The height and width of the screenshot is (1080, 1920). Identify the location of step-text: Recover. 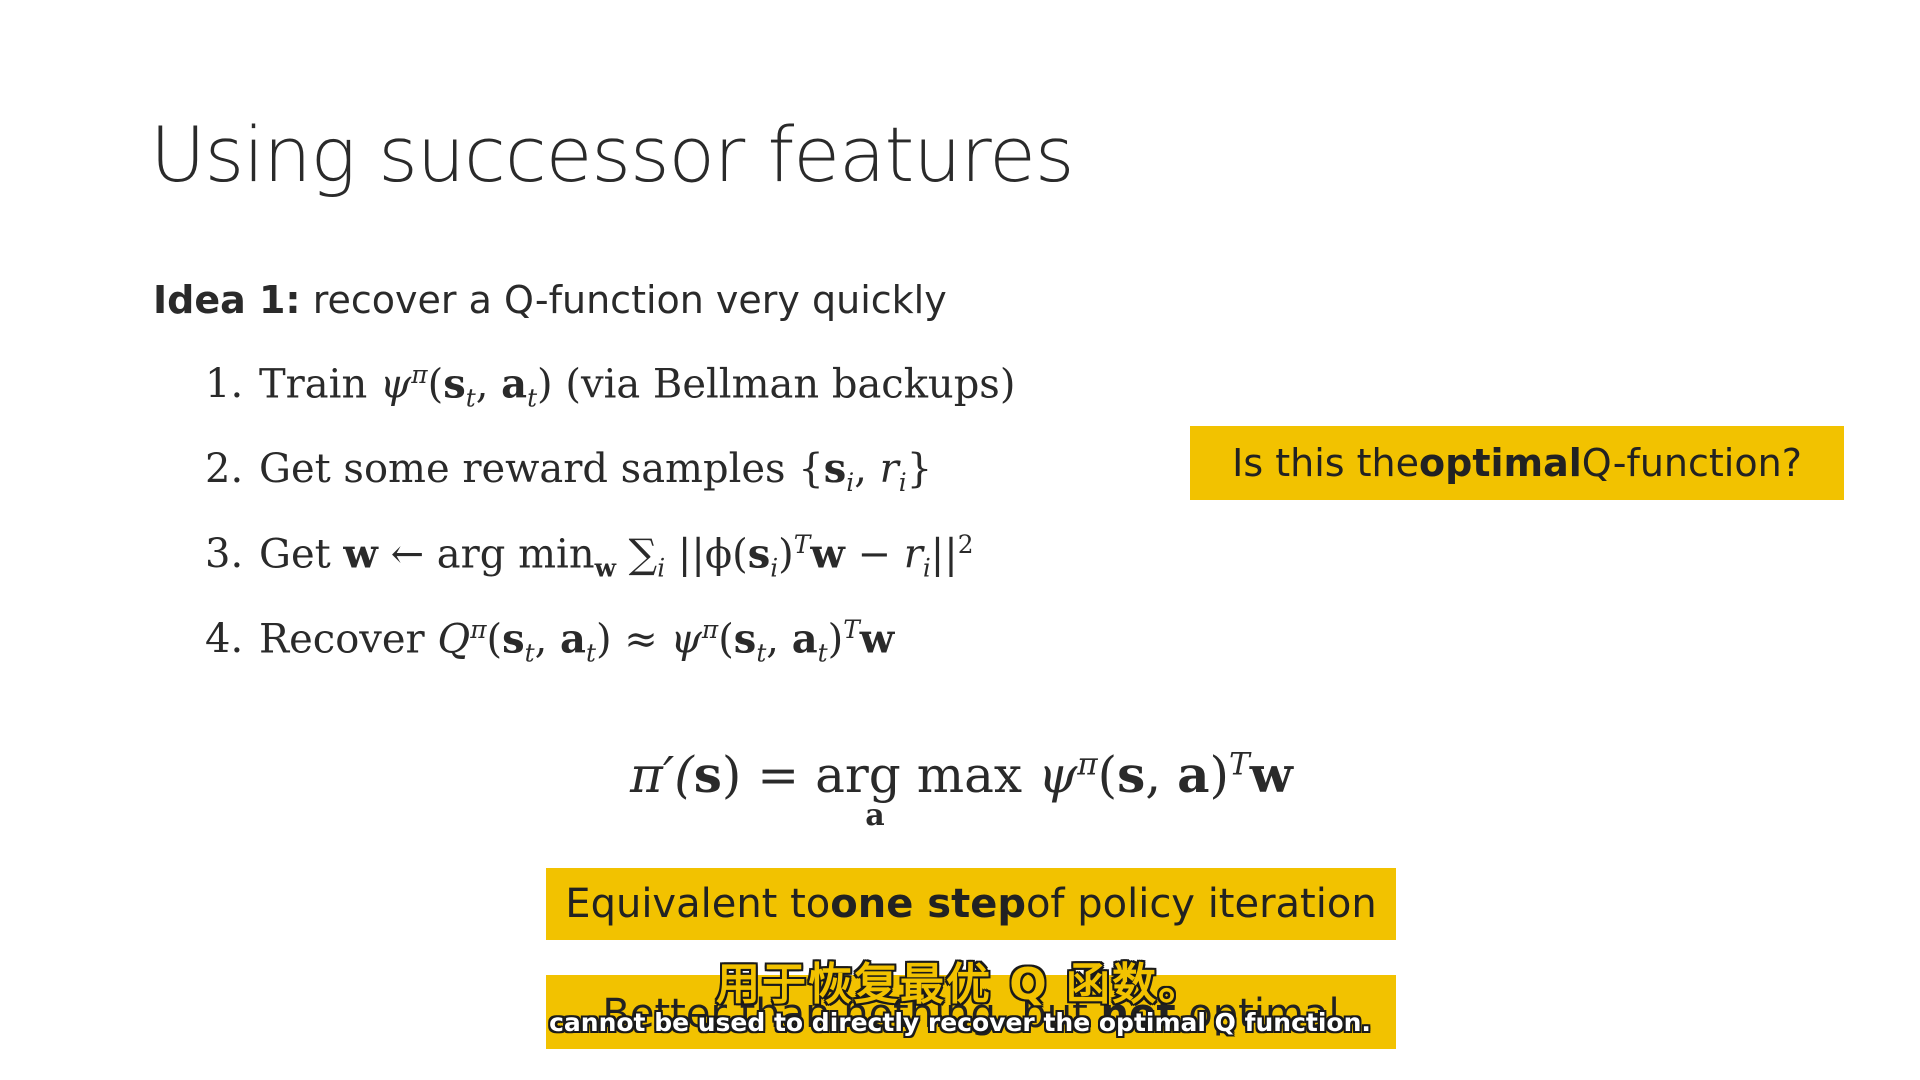
(348, 639).